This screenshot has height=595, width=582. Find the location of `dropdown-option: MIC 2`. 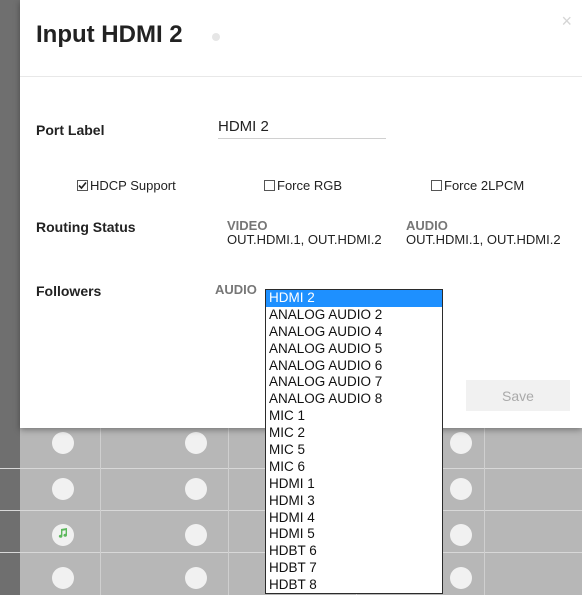

dropdown-option: MIC 2 is located at coordinates (354, 433).